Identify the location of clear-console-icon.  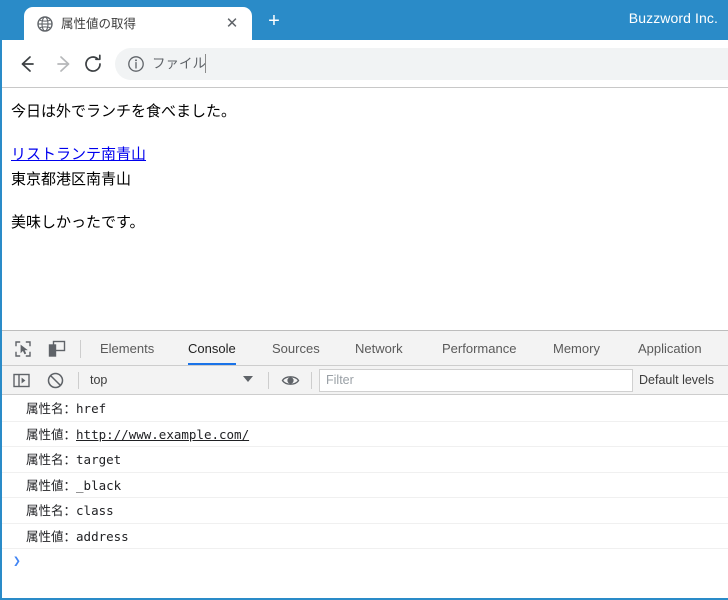
(55, 380).